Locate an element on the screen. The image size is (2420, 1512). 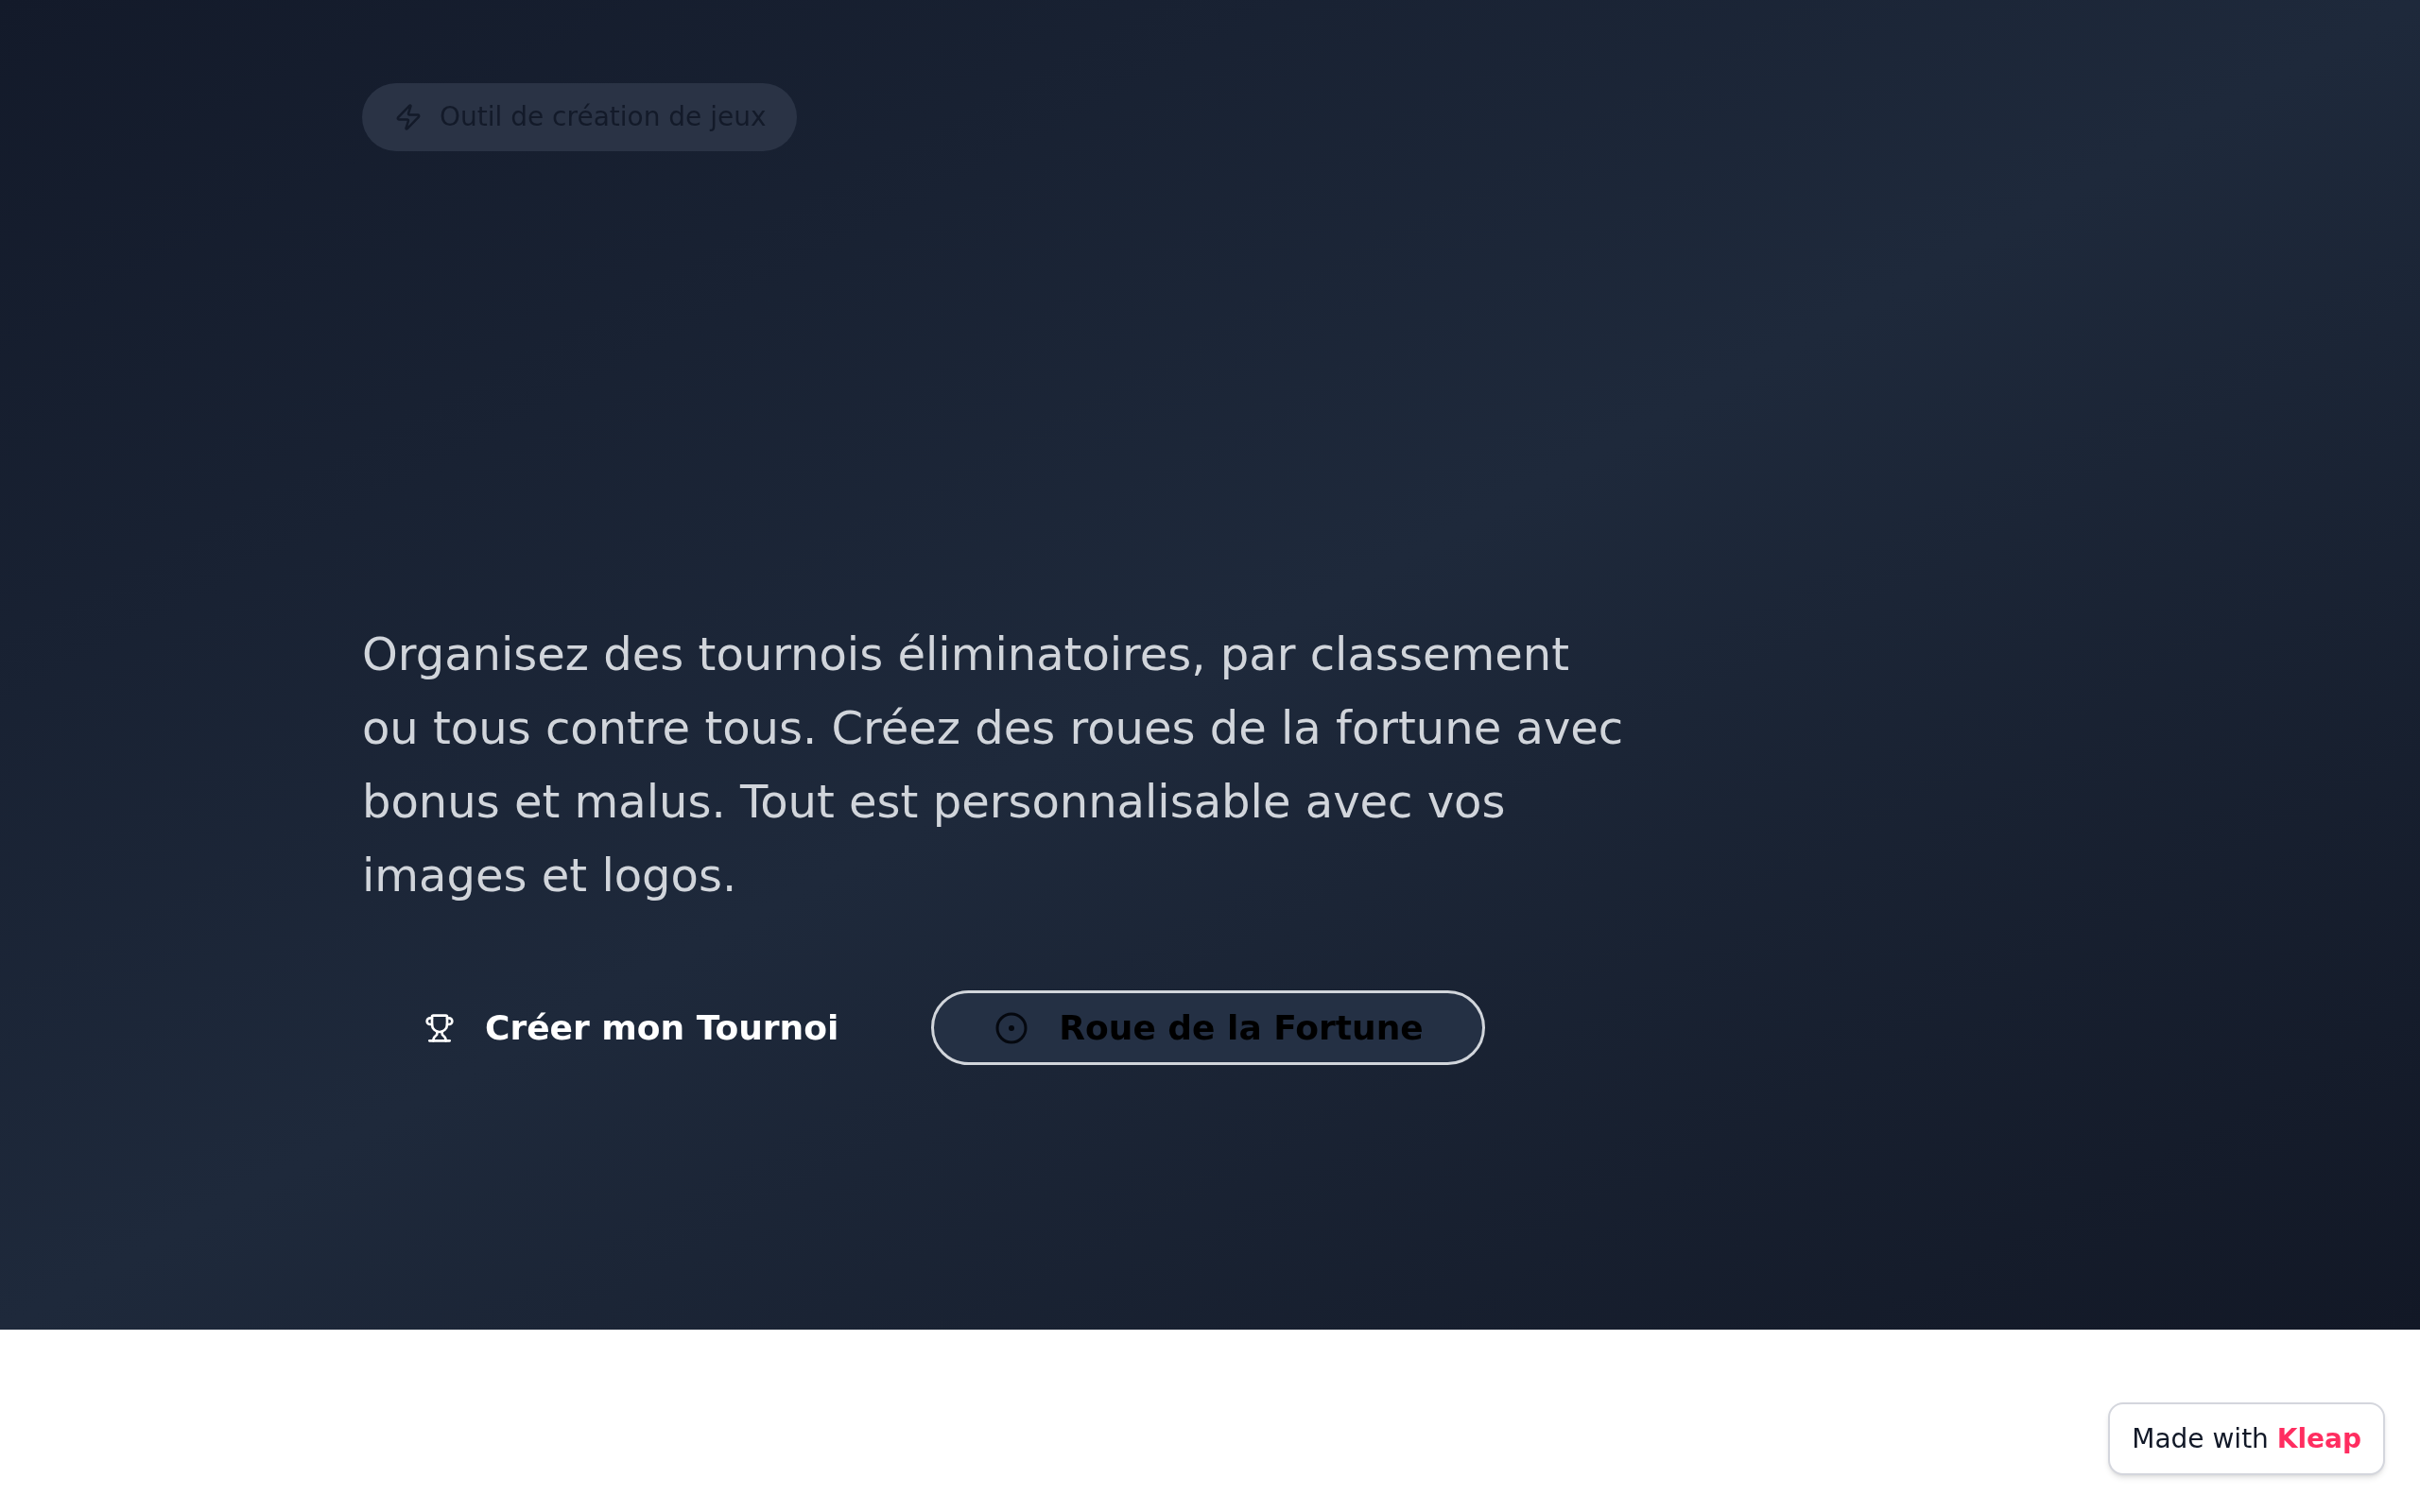
description-text: Organisez des tournois éliminatoires, par classement ou tous contre tous. Créez des roues de la fortune avec bonus et malus. Tout est personnalisable avec vos images et logos. is located at coordinates (993, 765).